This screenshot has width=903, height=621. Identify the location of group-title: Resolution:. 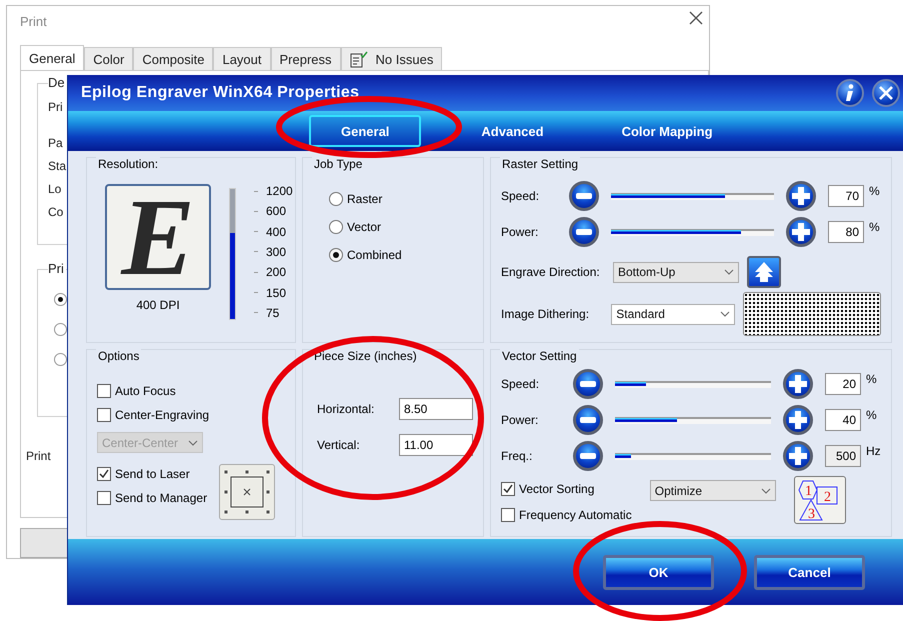
(128, 164).